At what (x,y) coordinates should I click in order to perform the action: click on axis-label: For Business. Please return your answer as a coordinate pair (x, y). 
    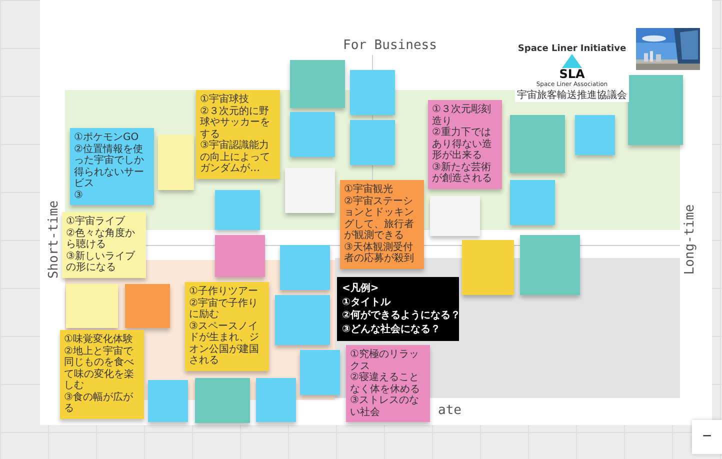
    Looking at the image, I should click on (390, 45).